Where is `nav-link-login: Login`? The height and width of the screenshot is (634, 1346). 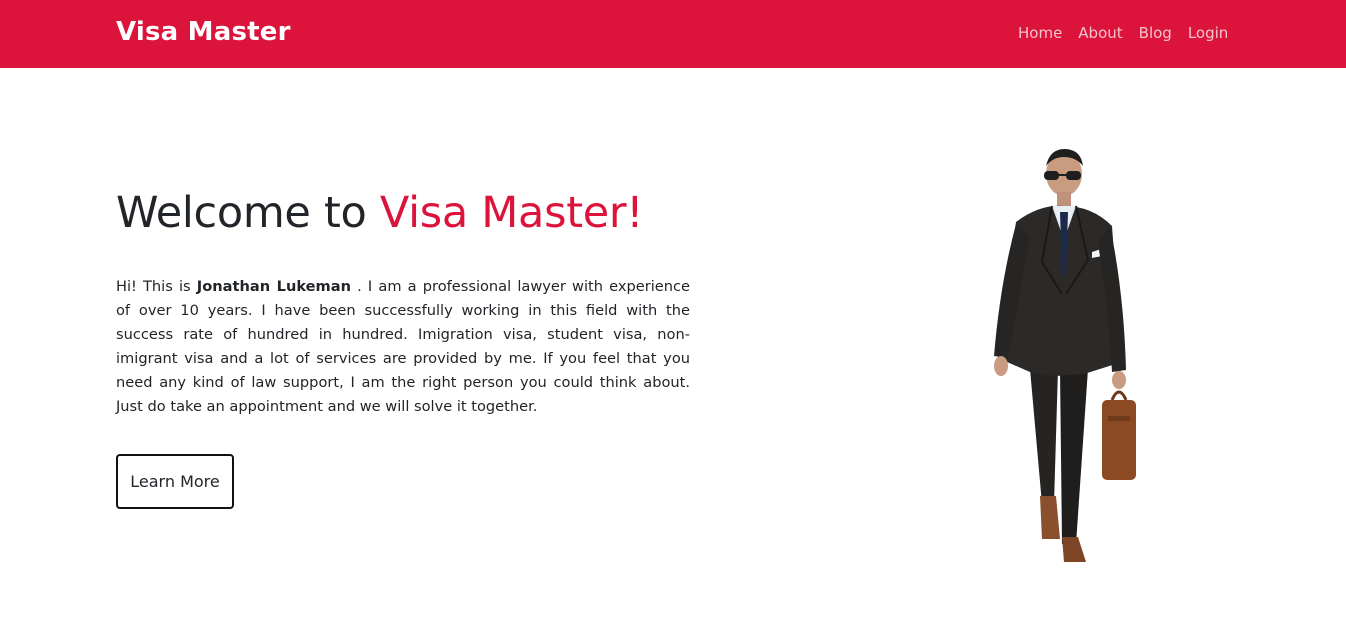
nav-link-login: Login is located at coordinates (1208, 33).